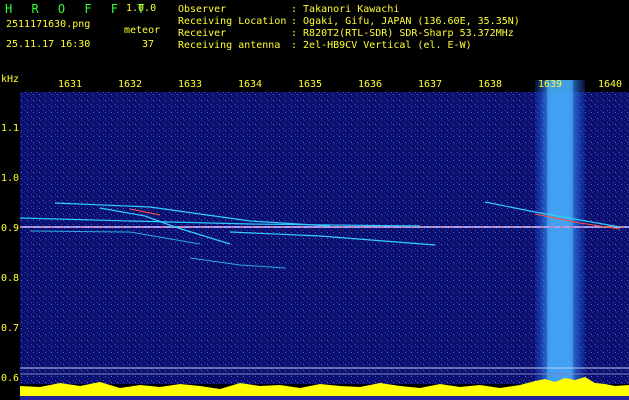  Describe the element at coordinates (370, 84) in the screenshot. I see `x-tick-label: 1636` at that location.